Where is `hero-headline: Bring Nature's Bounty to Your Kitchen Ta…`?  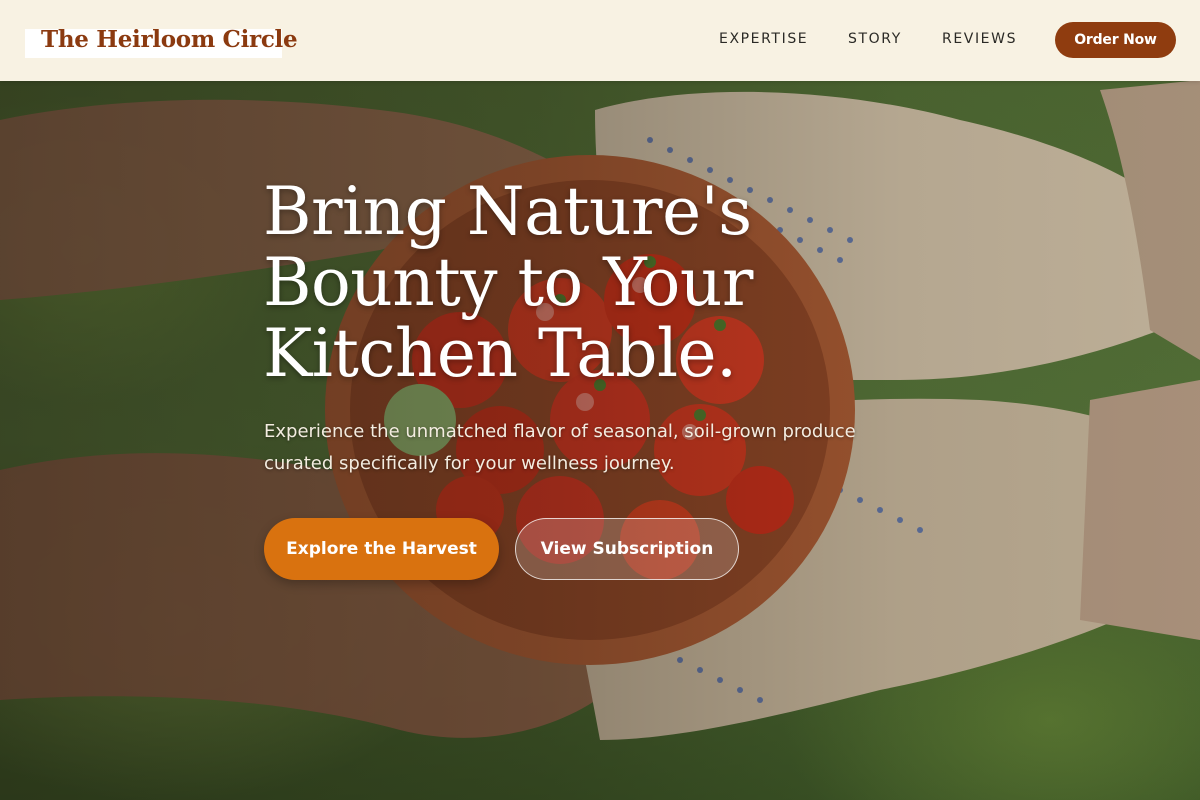
hero-headline: Bring Nature's Bounty to Your Kitchen Ta… is located at coordinates (508, 282).